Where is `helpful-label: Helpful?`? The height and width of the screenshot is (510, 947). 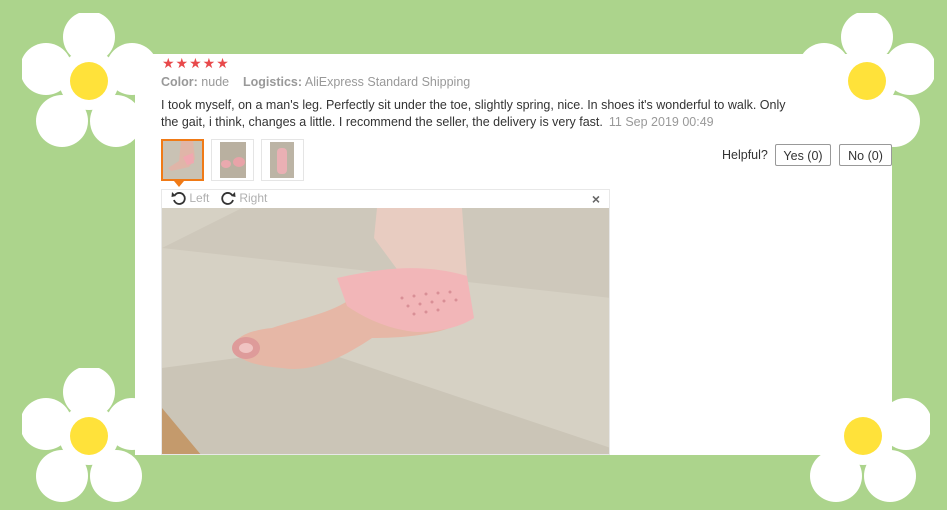
helpful-label: Helpful? is located at coordinates (745, 155).